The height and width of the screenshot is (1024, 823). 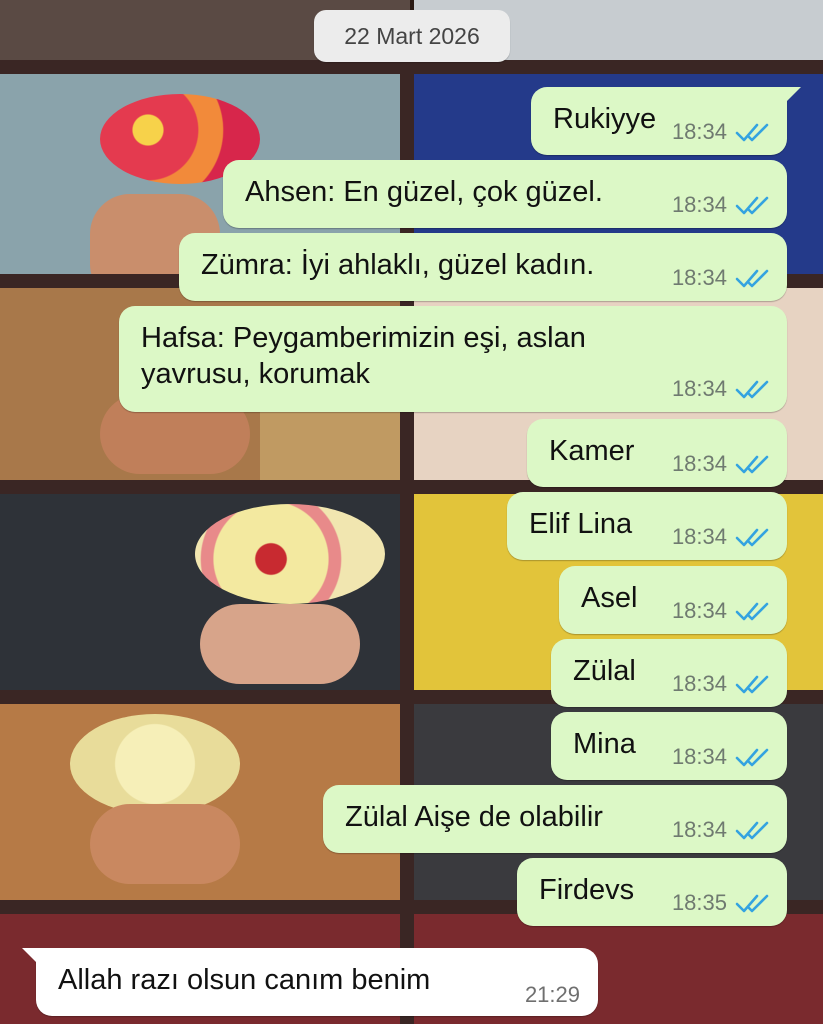 I want to click on message-time: 21:29, so click(x=552, y=994).